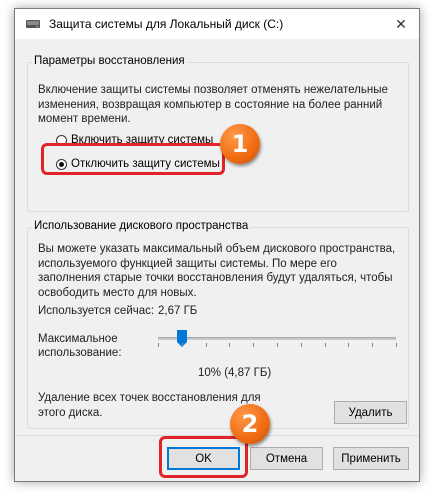 The image size is (439, 498). Describe the element at coordinates (203, 457) in the screenshot. I see `highlight-ok-button` at that location.